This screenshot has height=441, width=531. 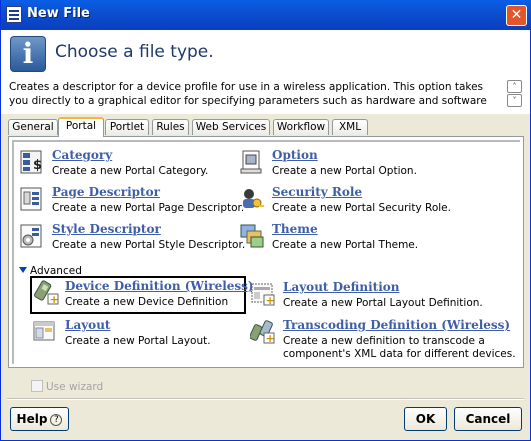 What do you see at coordinates (514, 86) in the screenshot?
I see `scroll-up-button: ˄` at bounding box center [514, 86].